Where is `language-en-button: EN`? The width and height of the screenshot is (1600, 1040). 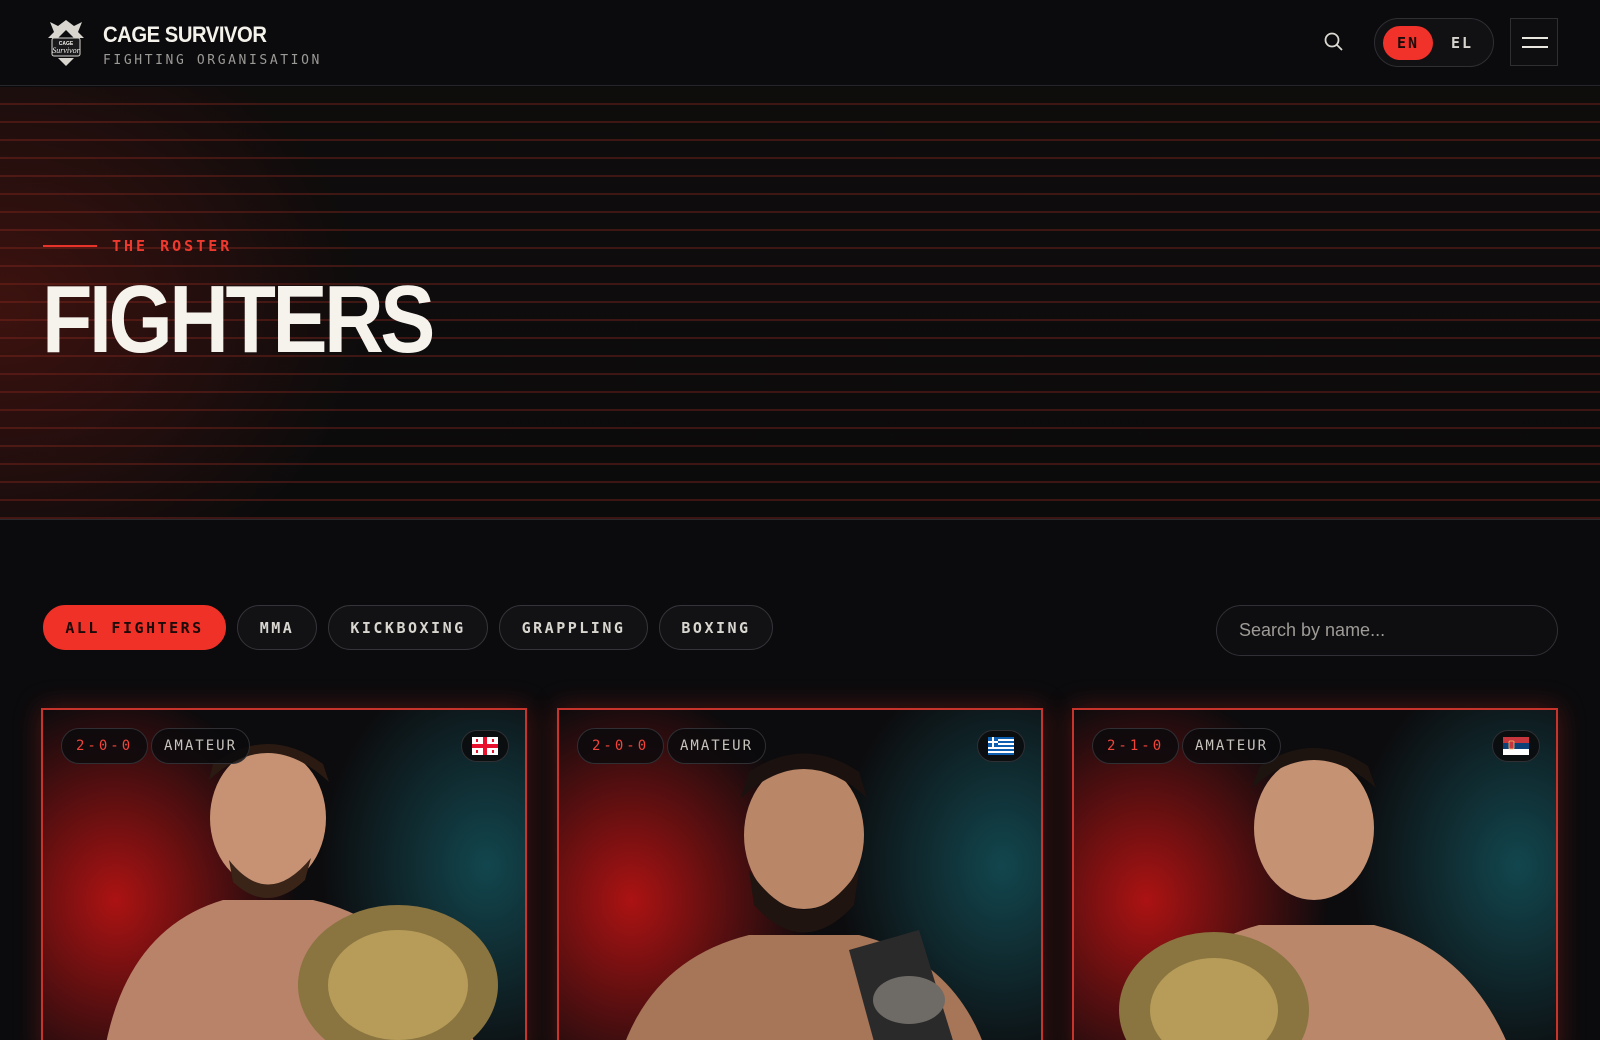
language-en-button: EN is located at coordinates (1408, 43).